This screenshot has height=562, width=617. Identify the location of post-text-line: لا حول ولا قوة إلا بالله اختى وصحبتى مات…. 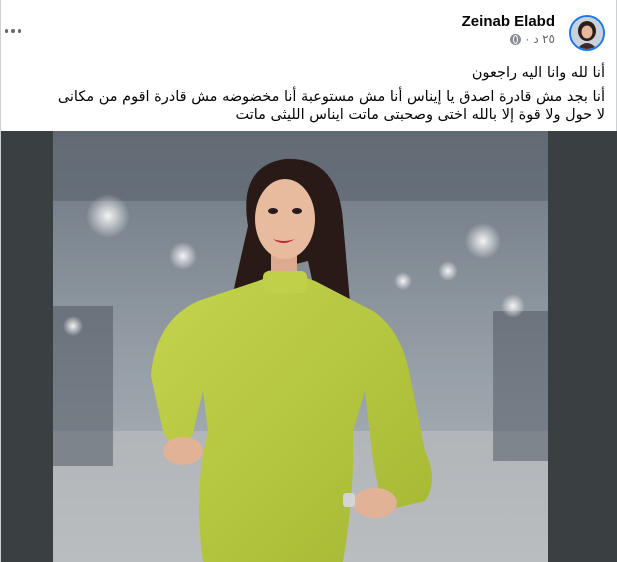
(420, 115).